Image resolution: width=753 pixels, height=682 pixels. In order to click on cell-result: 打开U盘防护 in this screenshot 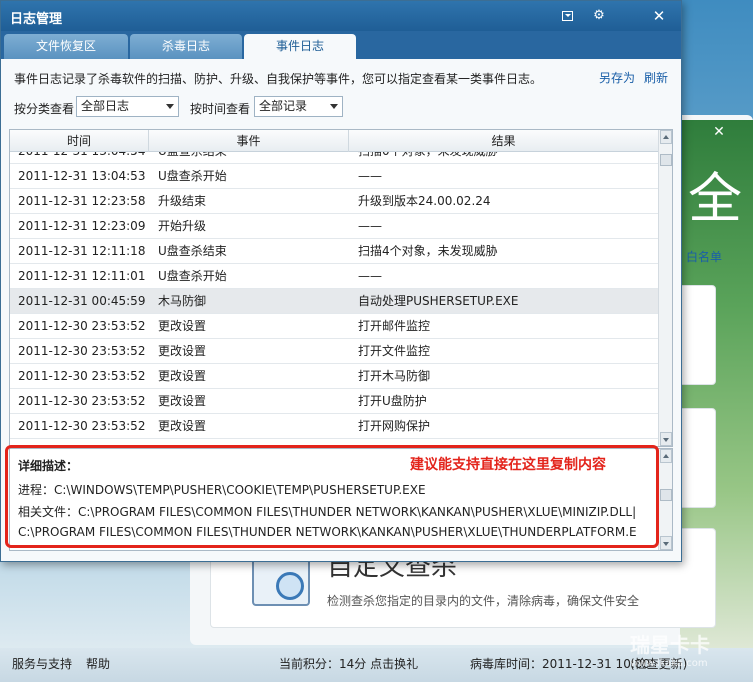, I will do `click(392, 401)`.